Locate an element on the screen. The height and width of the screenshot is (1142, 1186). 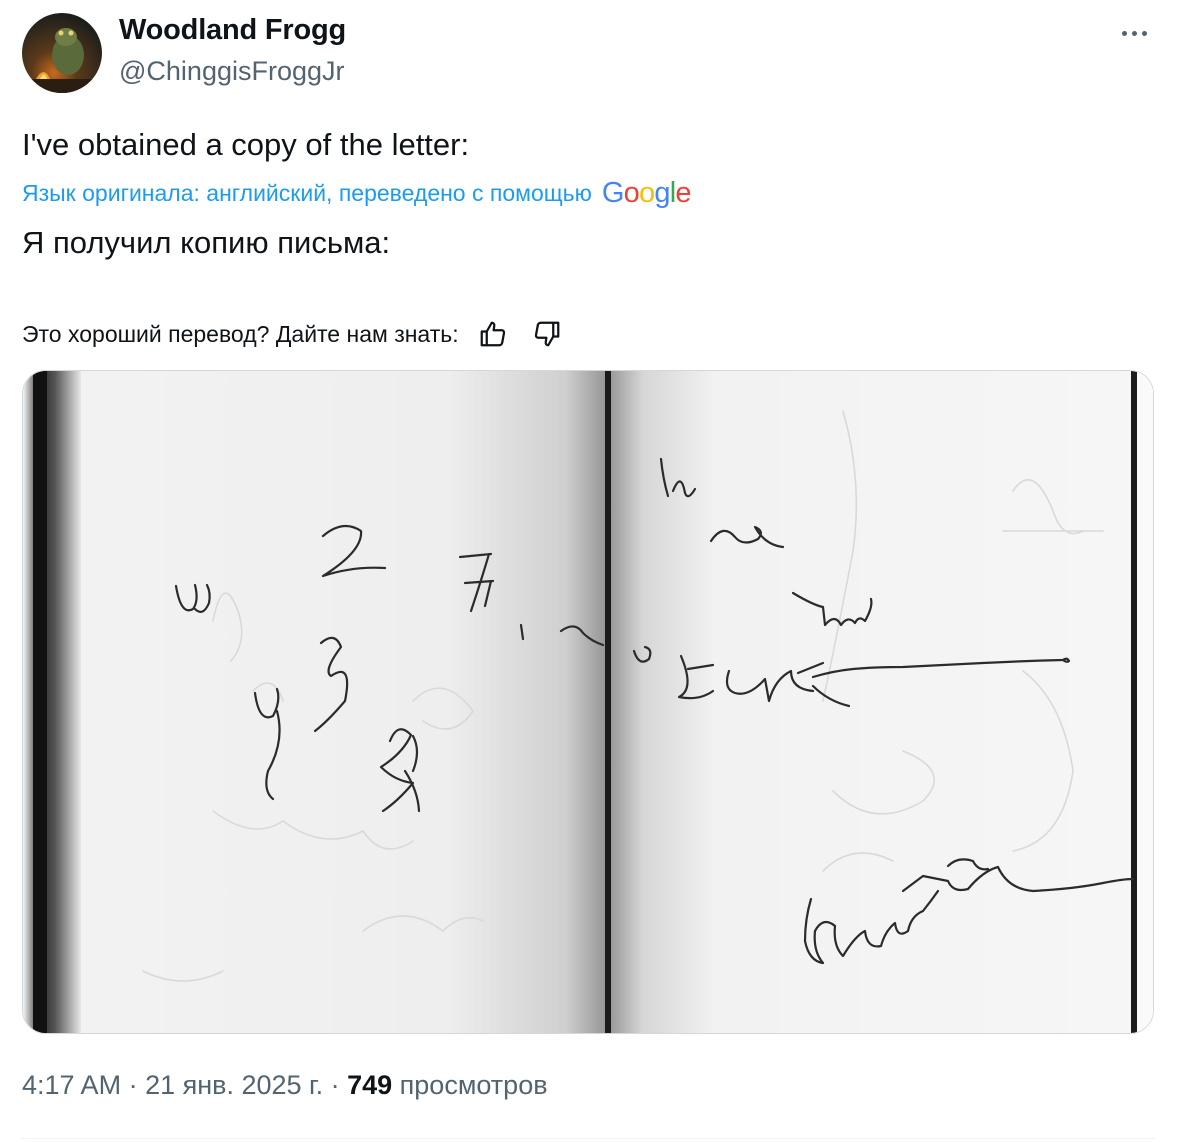
more-icon is located at coordinates (1134, 33).